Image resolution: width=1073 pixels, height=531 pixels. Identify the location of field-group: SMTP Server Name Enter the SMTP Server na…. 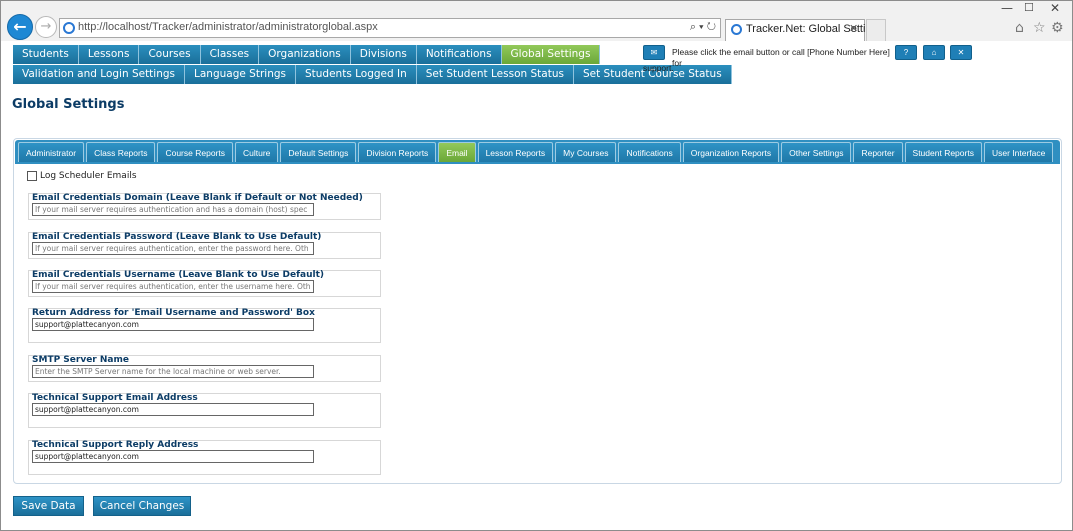
(204, 368).